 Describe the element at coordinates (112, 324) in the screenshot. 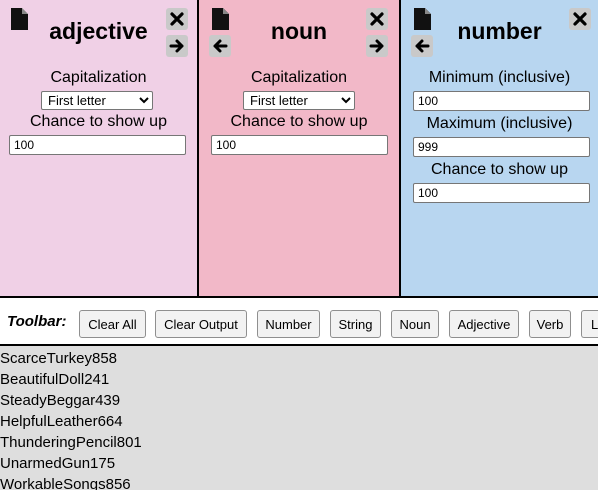

I see `clear-all-button: Clear All` at that location.